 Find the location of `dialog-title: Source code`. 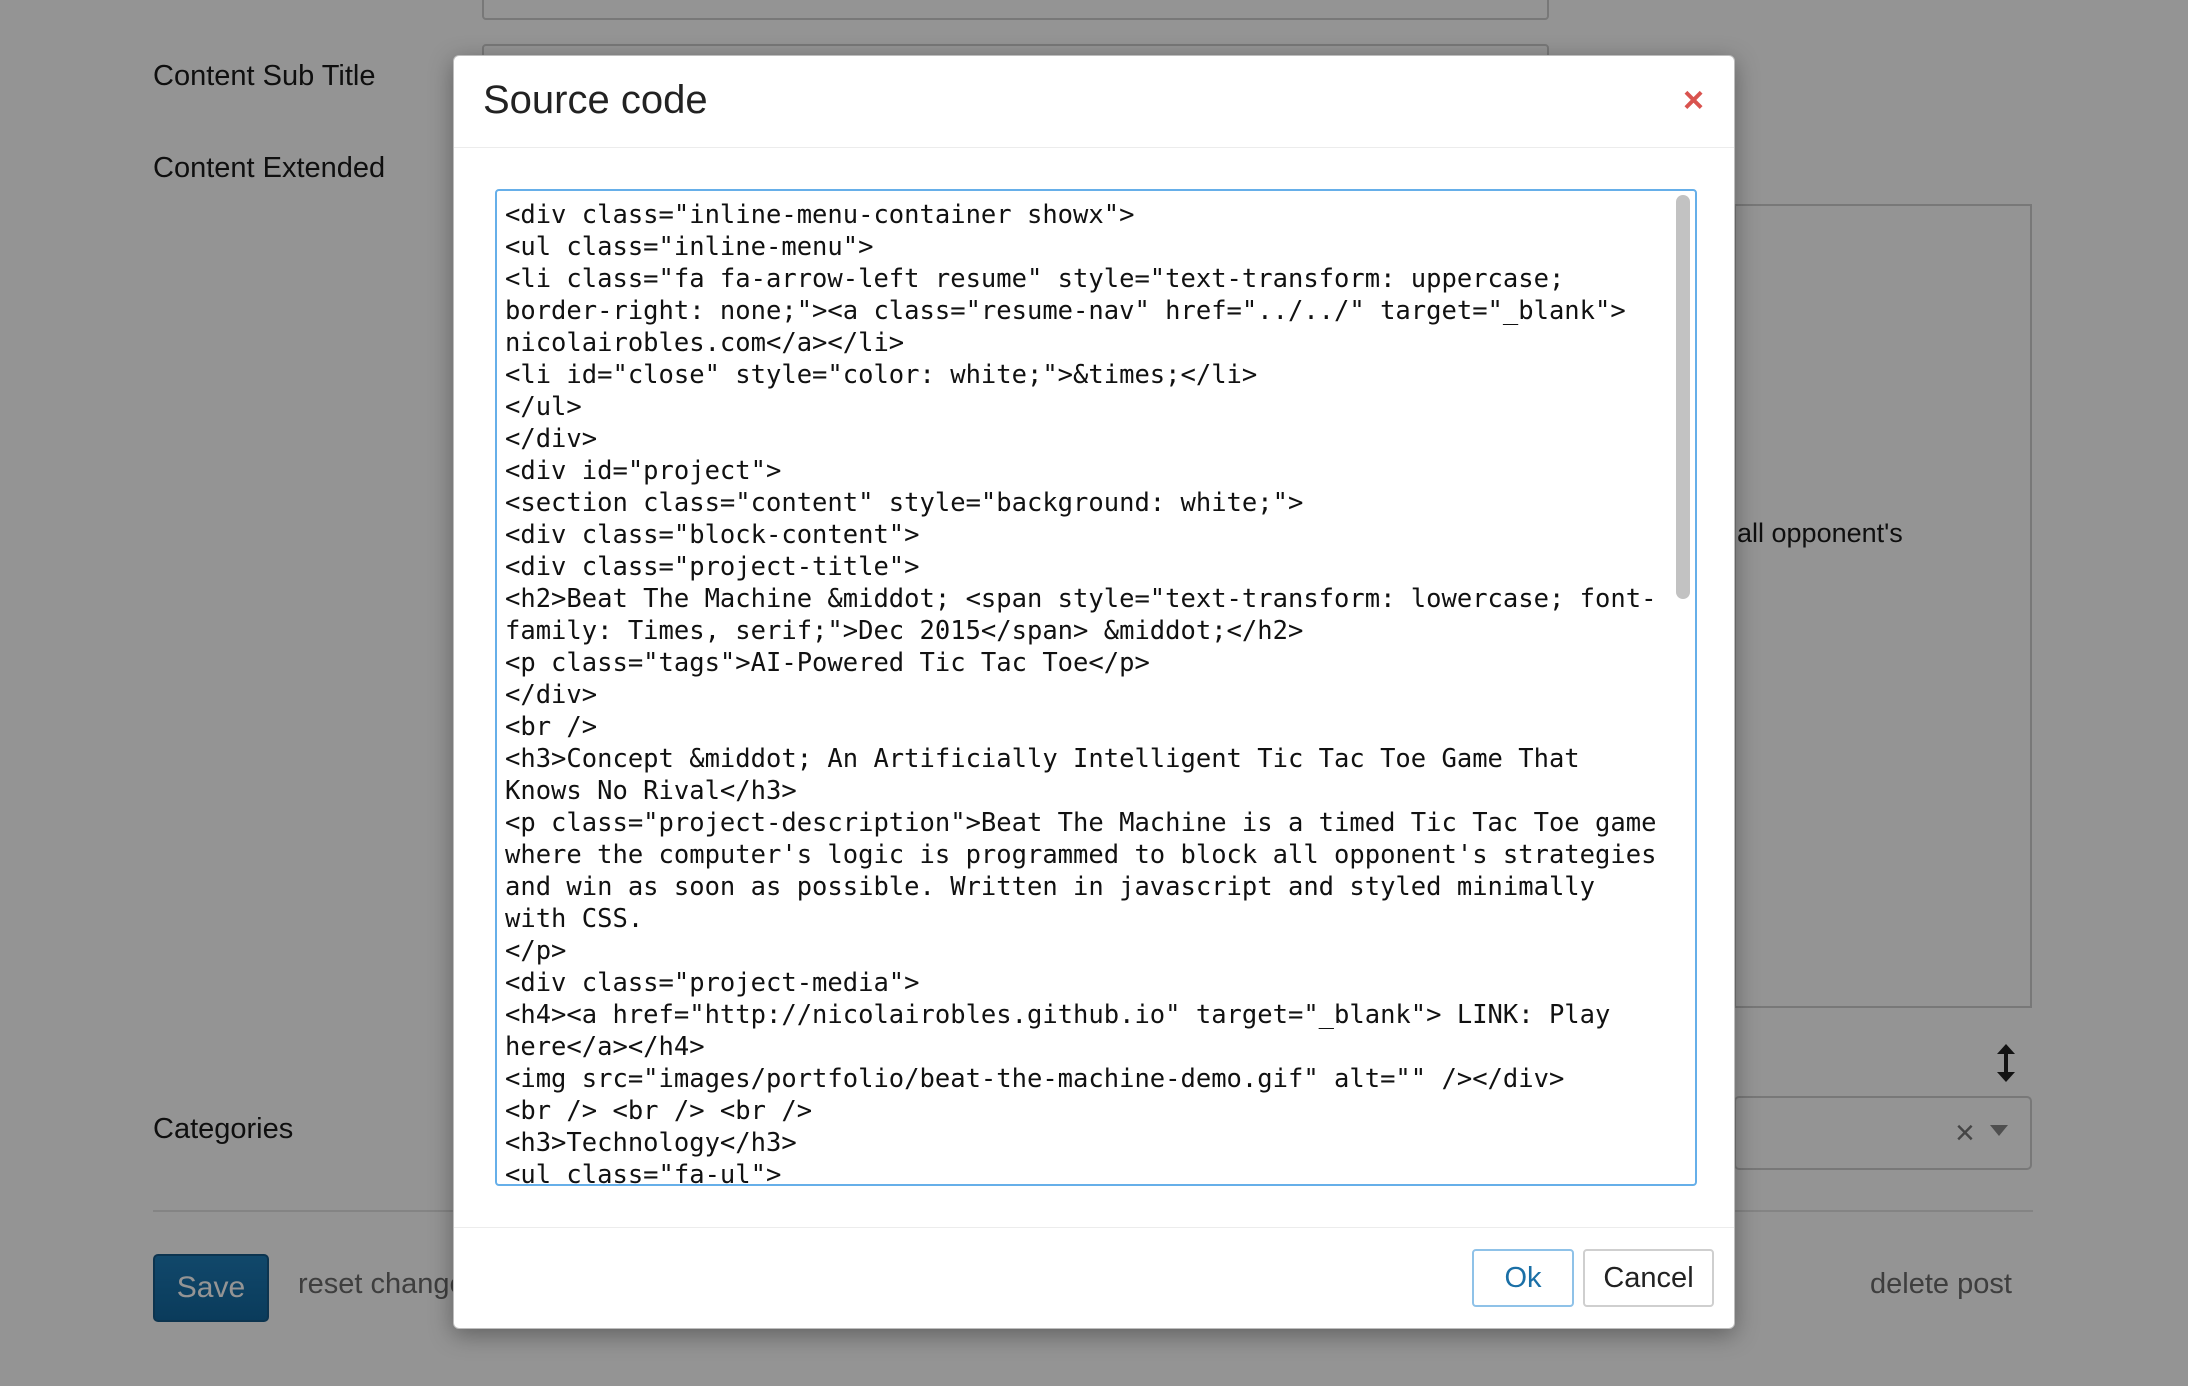

dialog-title: Source code is located at coordinates (595, 100).